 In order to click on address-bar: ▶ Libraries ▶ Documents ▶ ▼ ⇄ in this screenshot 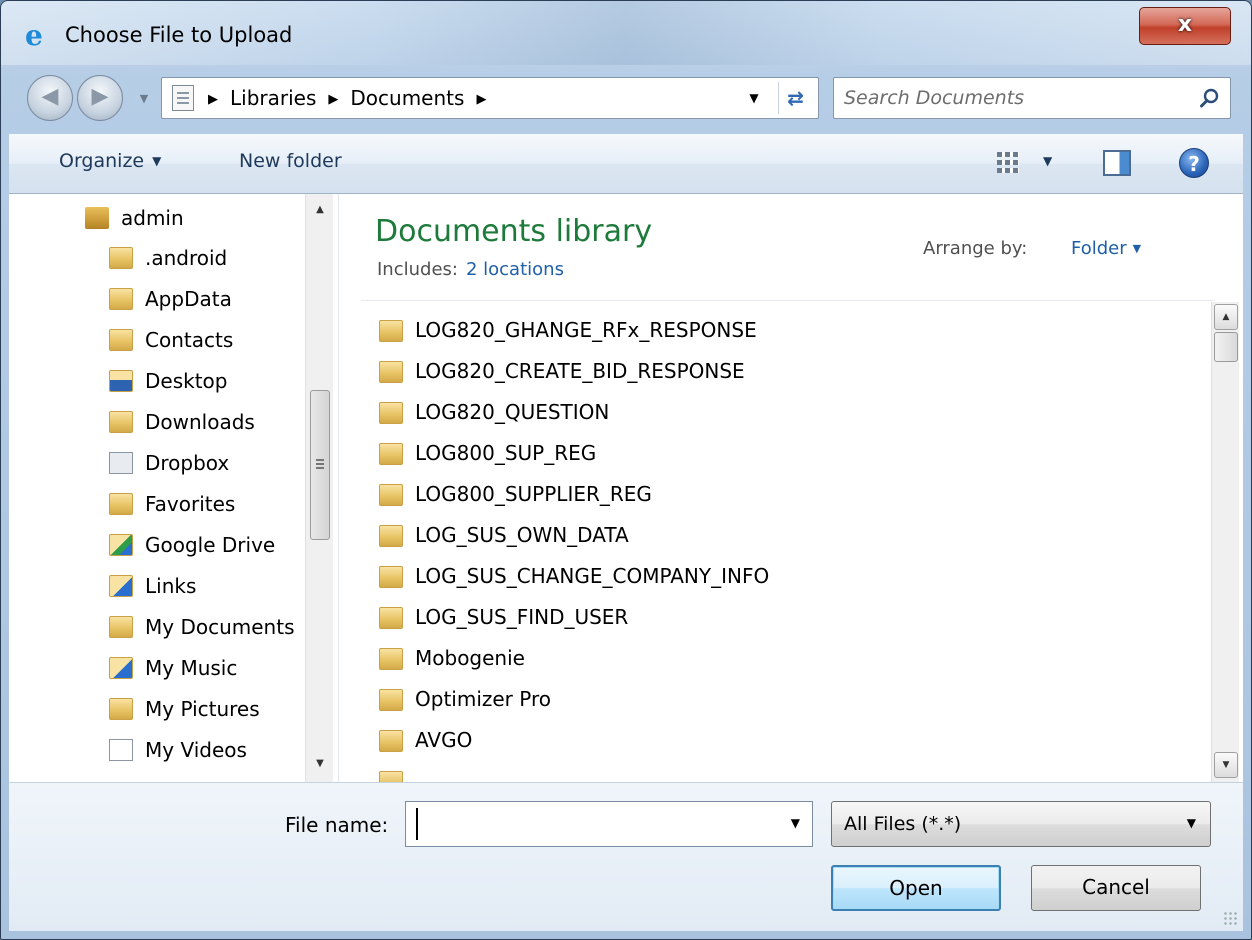, I will do `click(490, 98)`.